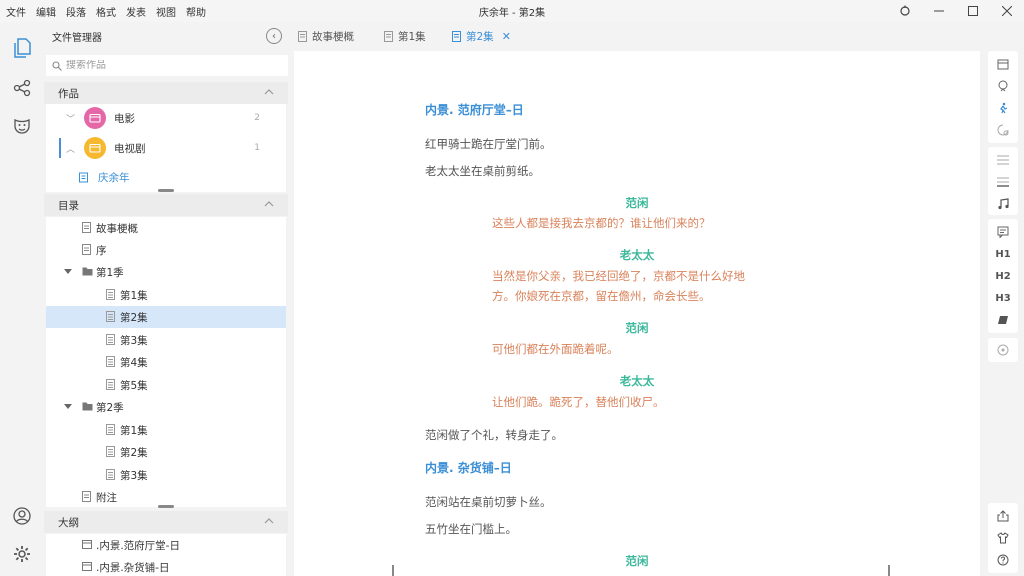 Image resolution: width=1024 pixels, height=576 pixels. I want to click on dialogue-line: 让他们跪。跪死了，替他们收尸。, so click(578, 402).